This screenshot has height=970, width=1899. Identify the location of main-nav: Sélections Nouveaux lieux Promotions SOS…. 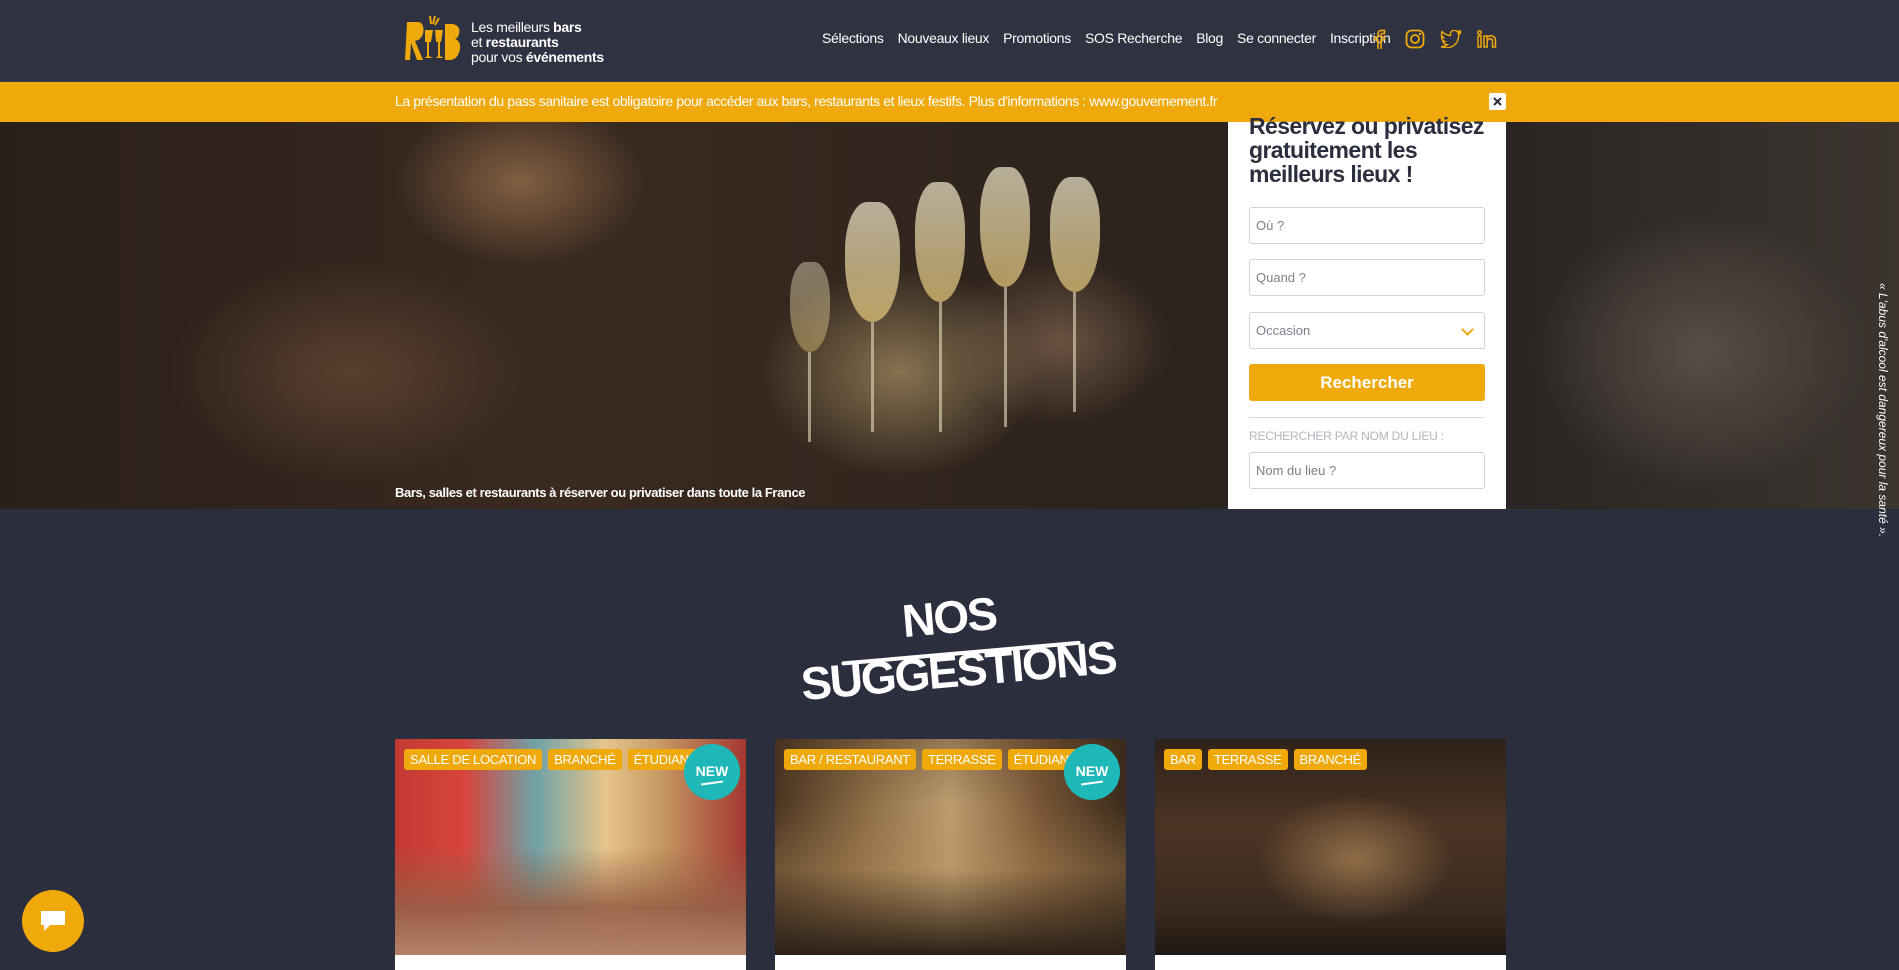
(1099, 38).